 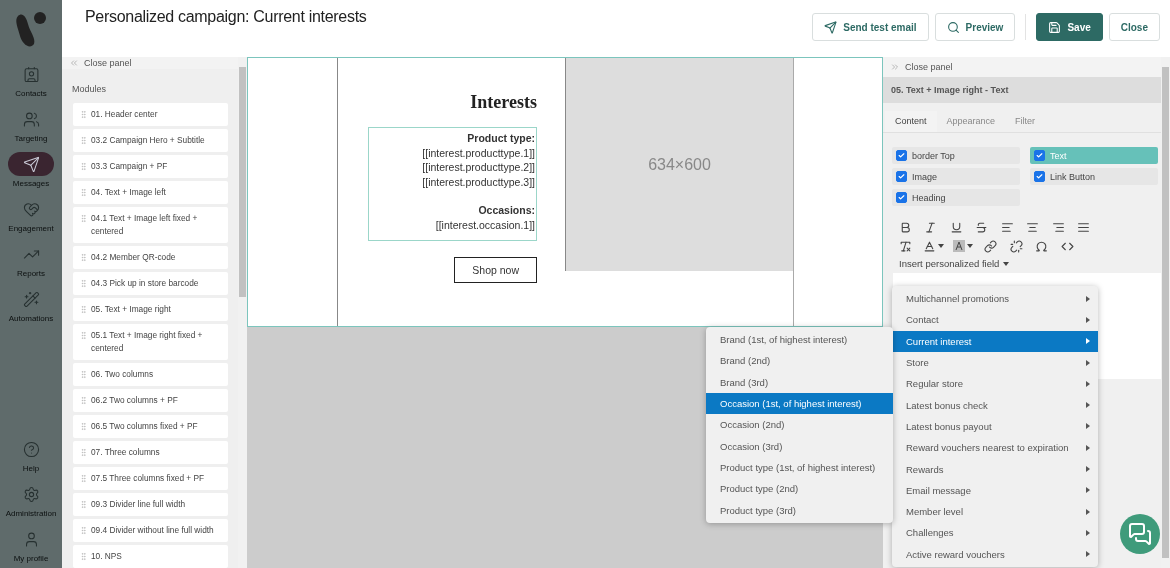 I want to click on image-size-label: 634×600, so click(x=679, y=164).